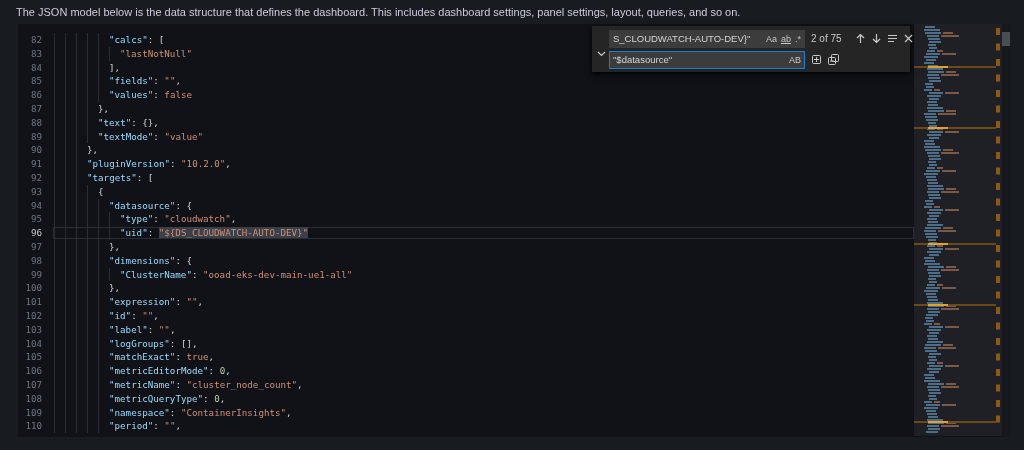 This screenshot has height=450, width=1024. What do you see at coordinates (35, 53) in the screenshot?
I see `line-number: 83` at bounding box center [35, 53].